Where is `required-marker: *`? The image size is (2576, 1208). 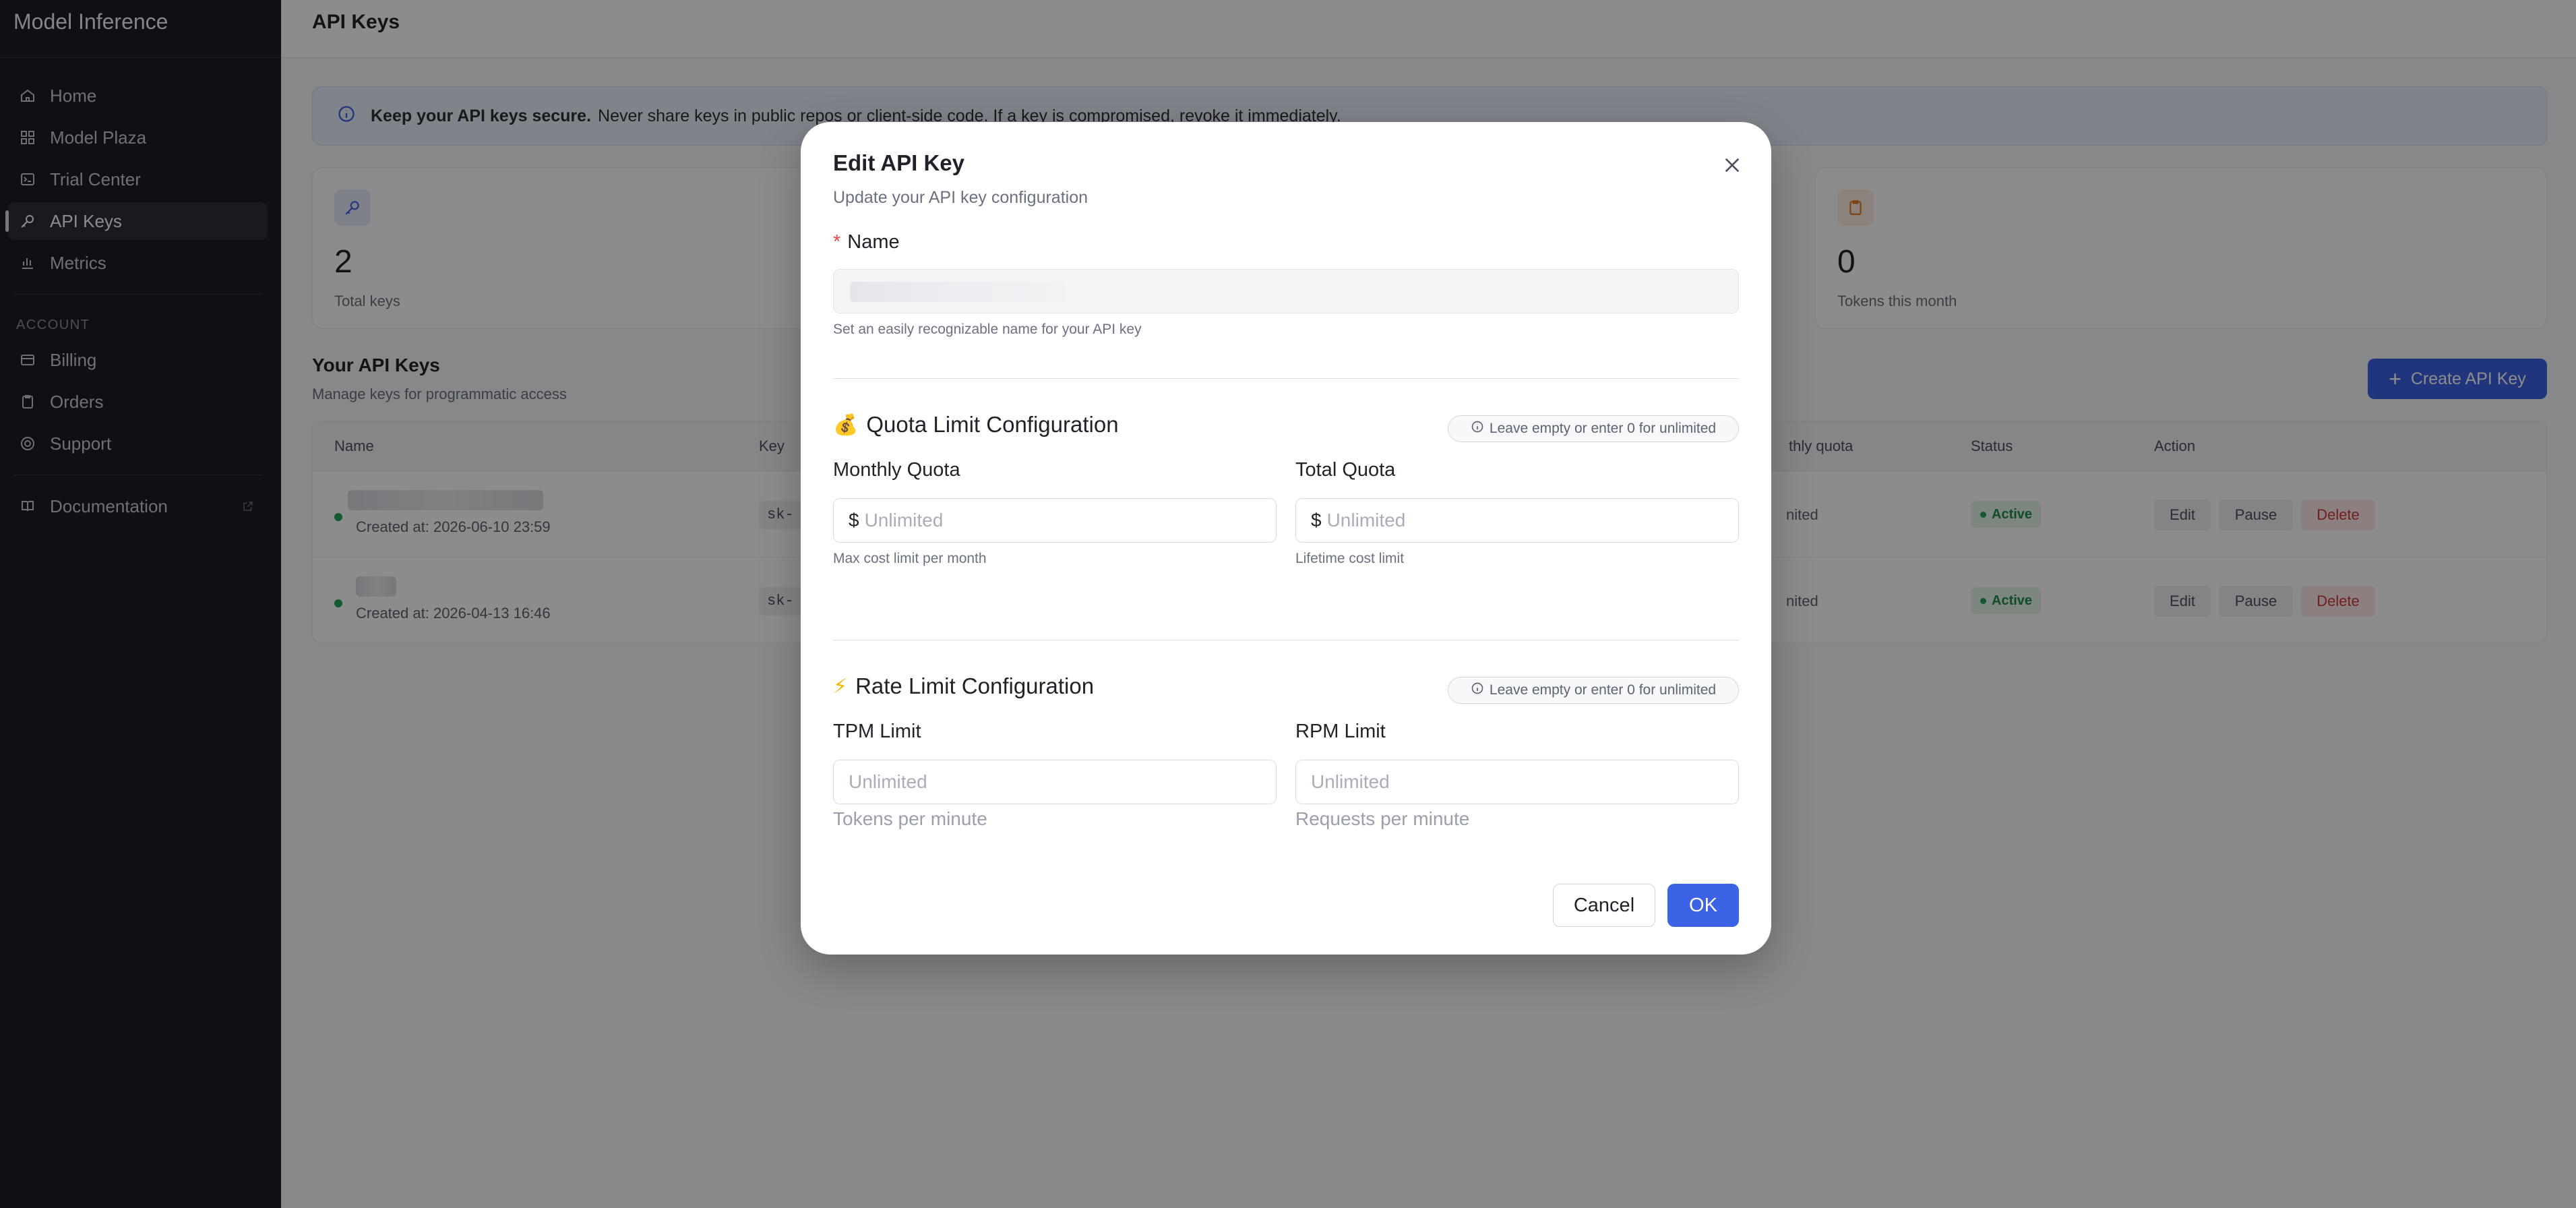 required-marker: * is located at coordinates (837, 242).